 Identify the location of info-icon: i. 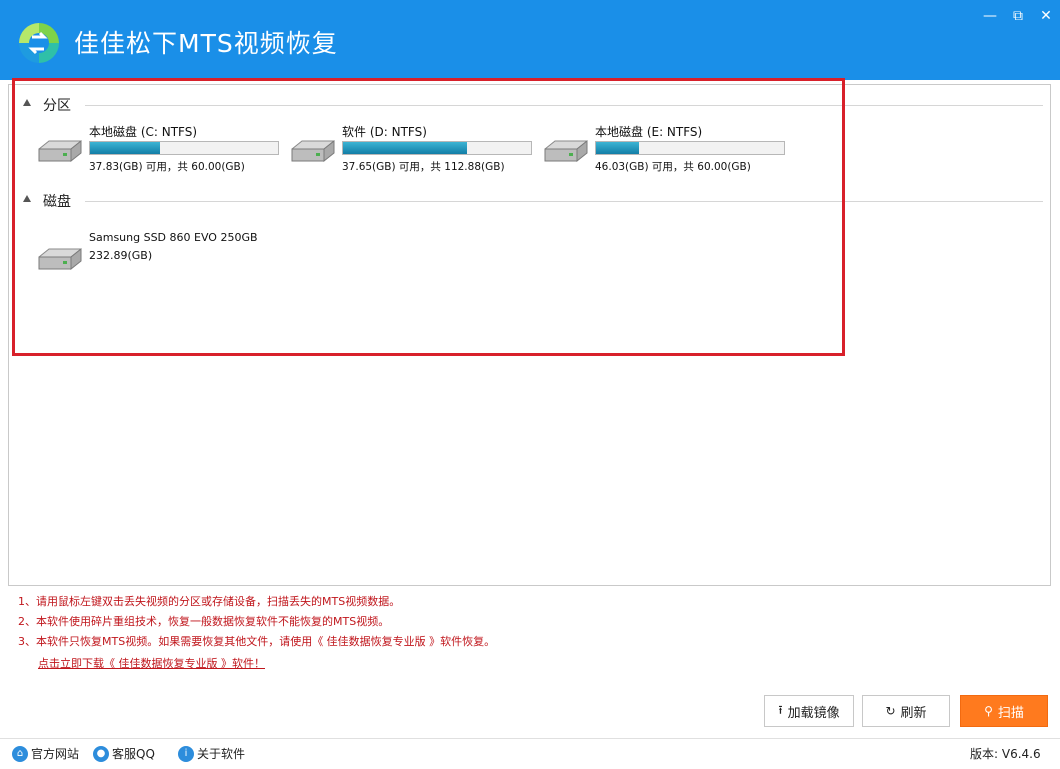
(186, 753).